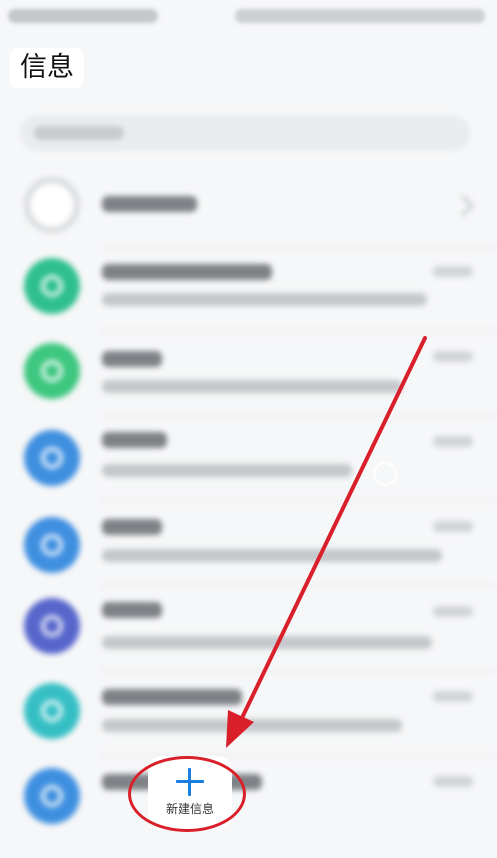  I want to click on search-input, so click(245, 133).